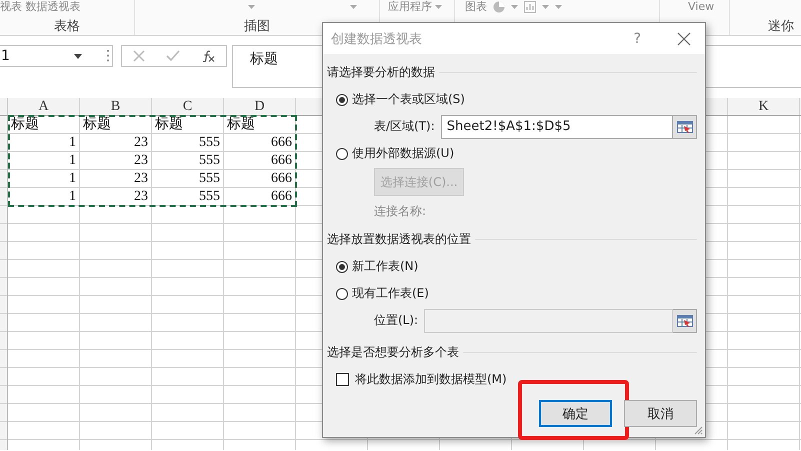  Describe the element at coordinates (173, 56) in the screenshot. I see `checkmark-icon` at that location.